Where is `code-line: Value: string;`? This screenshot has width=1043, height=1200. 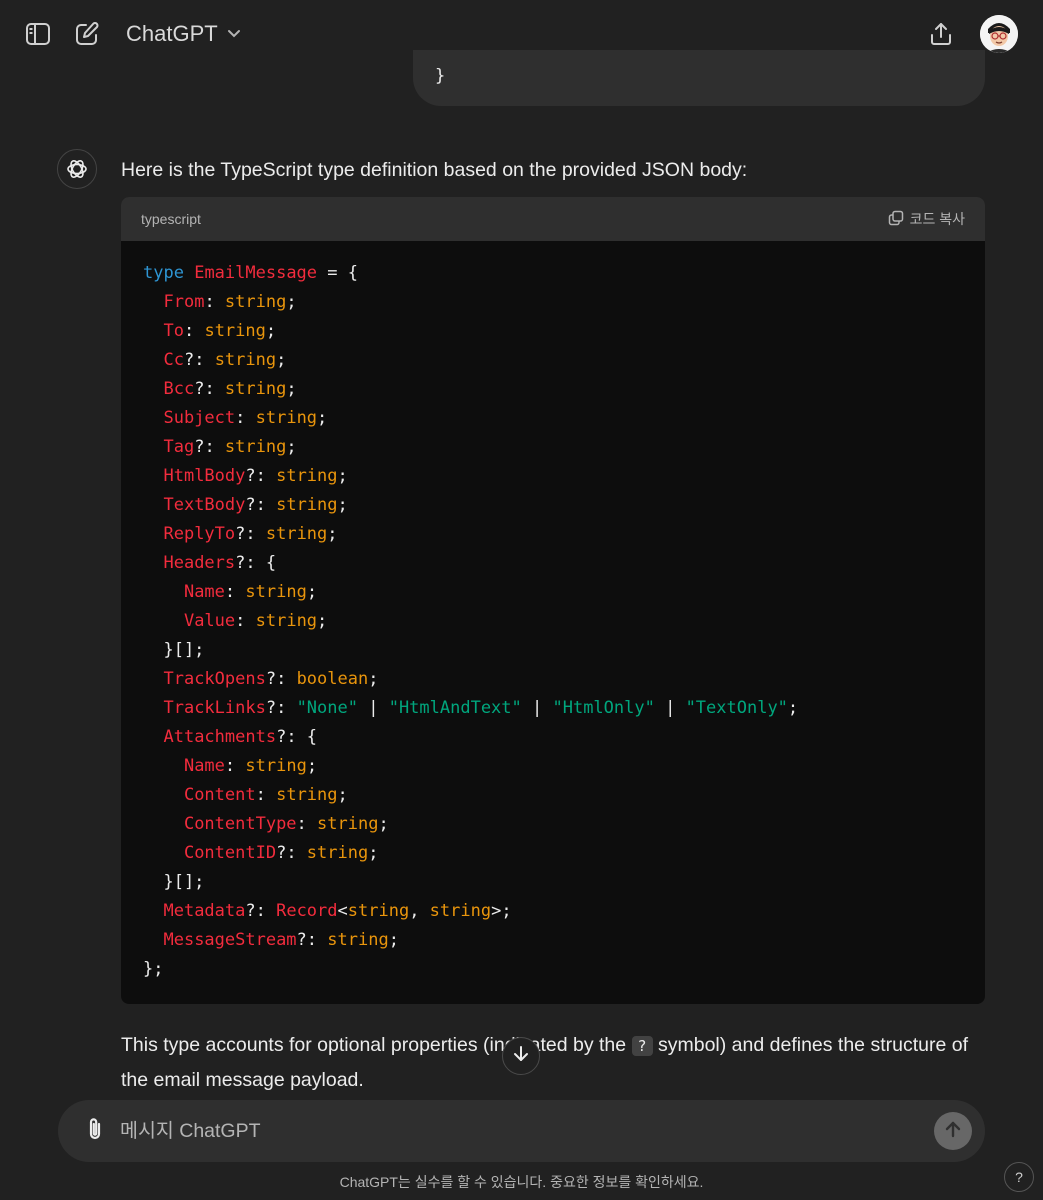 code-line: Value: string; is located at coordinates (553, 621).